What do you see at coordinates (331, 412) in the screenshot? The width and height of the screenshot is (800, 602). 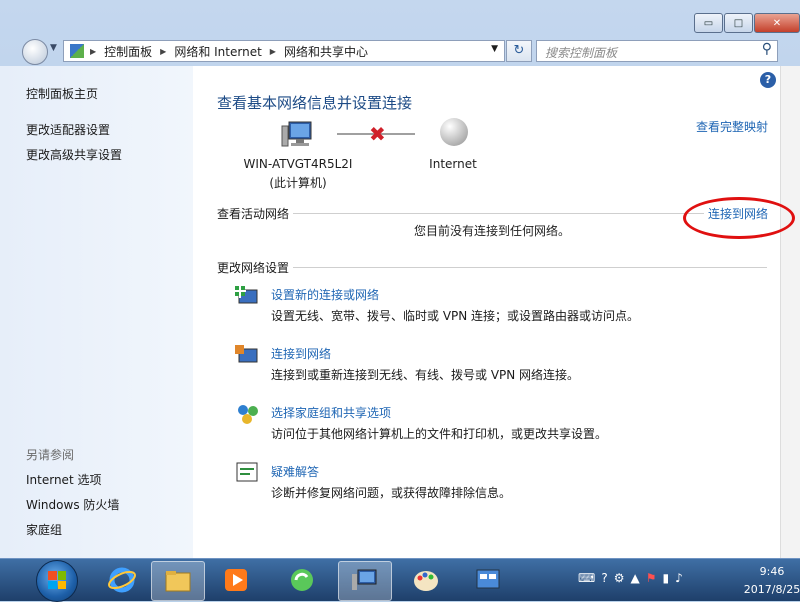 I see `task-homegroup-link: 选择家庭组和共享选项` at bounding box center [331, 412].